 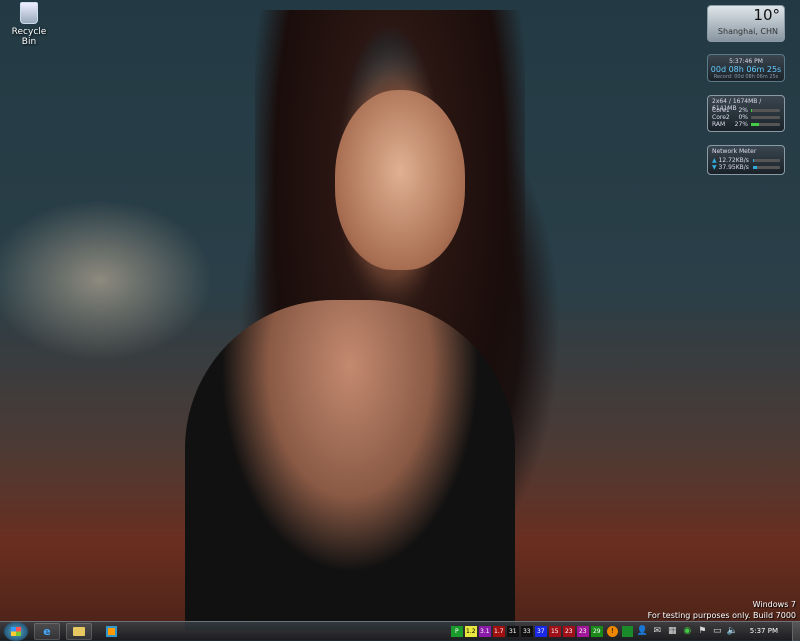 What do you see at coordinates (733, 160) in the screenshot?
I see `upload-speed: 12.72KB/s` at bounding box center [733, 160].